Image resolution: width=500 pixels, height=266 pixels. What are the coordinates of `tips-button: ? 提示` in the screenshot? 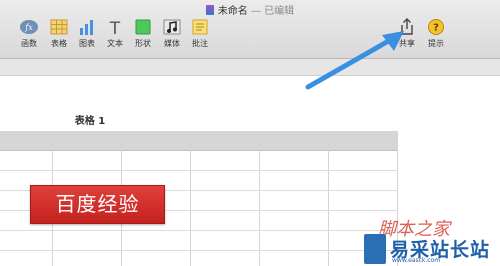 It's located at (436, 33).